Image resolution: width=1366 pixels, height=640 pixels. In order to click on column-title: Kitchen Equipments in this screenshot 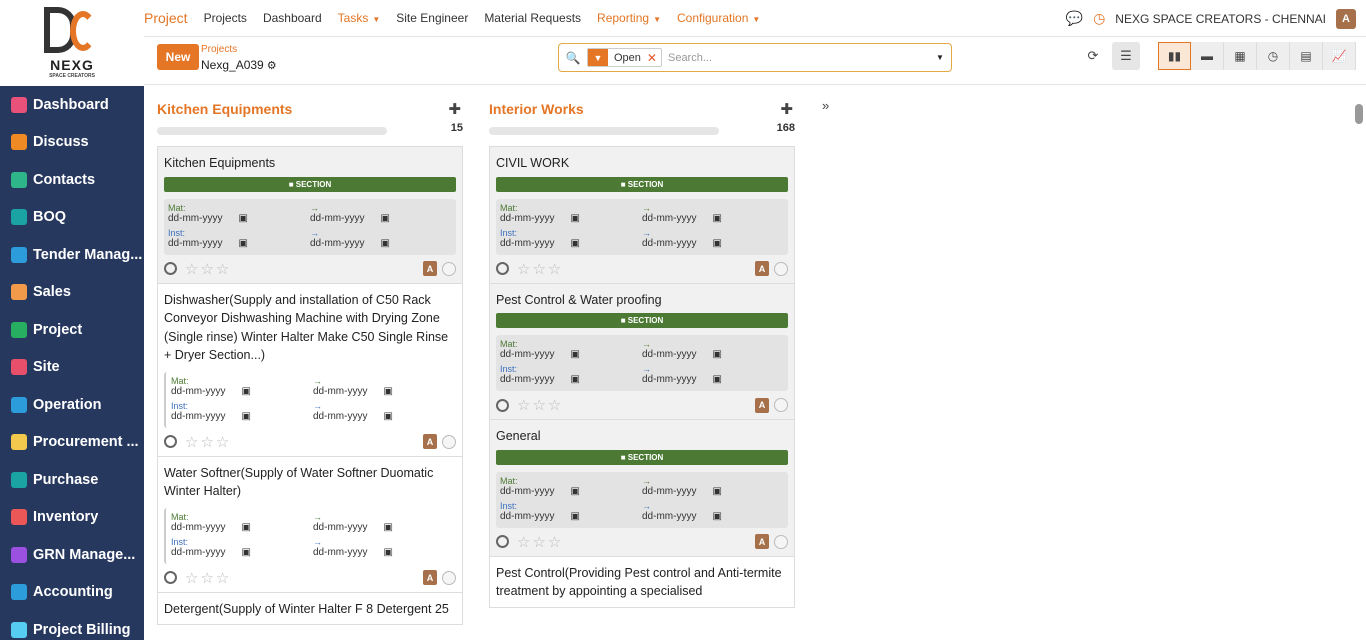, I will do `click(224, 109)`.